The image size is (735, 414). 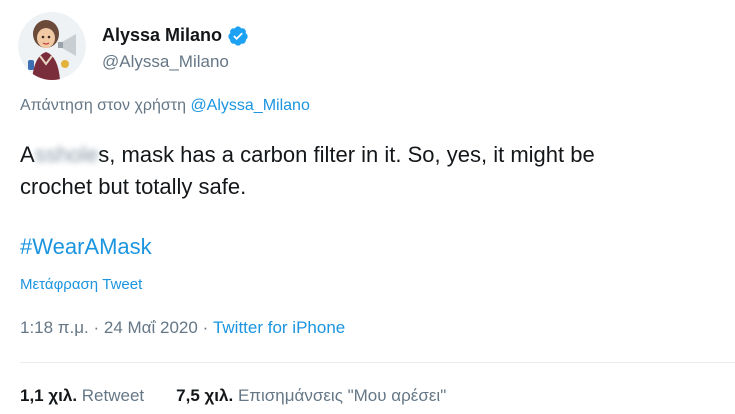 I want to click on tweet-date: 24 Μαΐ 2020, so click(x=151, y=327).